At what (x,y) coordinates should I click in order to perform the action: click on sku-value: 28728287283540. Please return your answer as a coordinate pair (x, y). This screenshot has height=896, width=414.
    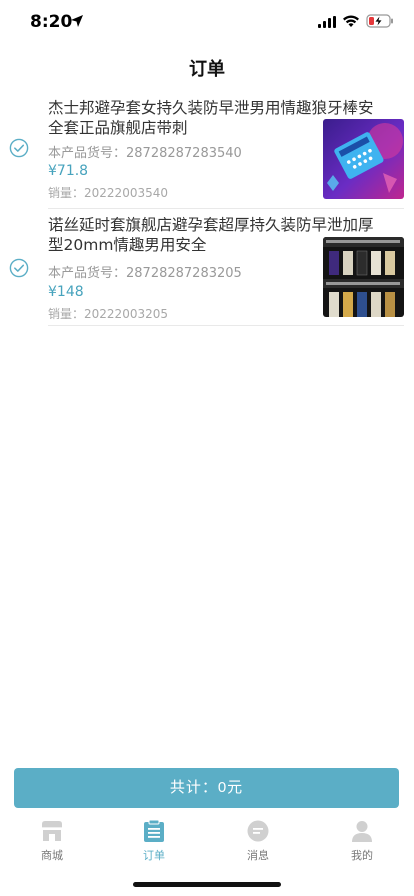
    Looking at the image, I should click on (184, 153).